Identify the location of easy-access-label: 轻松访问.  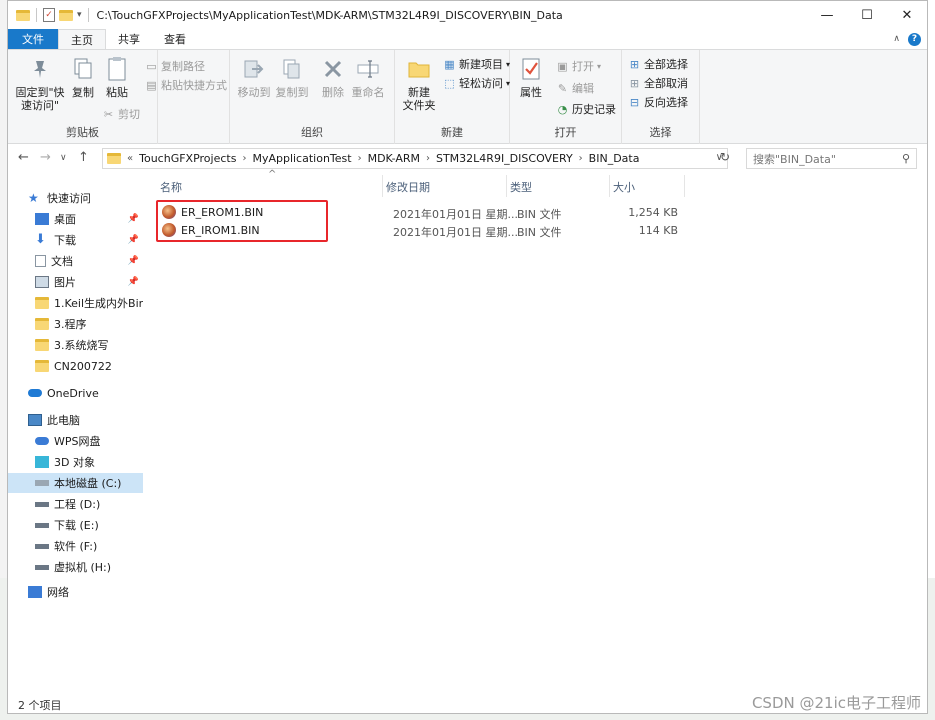
(481, 83).